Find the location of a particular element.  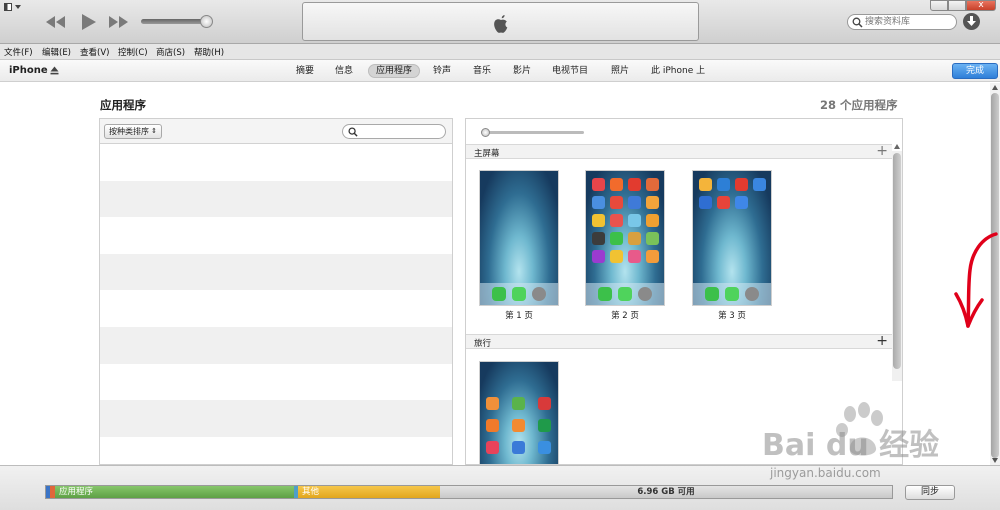

system-menu-icon is located at coordinates (14, 8).